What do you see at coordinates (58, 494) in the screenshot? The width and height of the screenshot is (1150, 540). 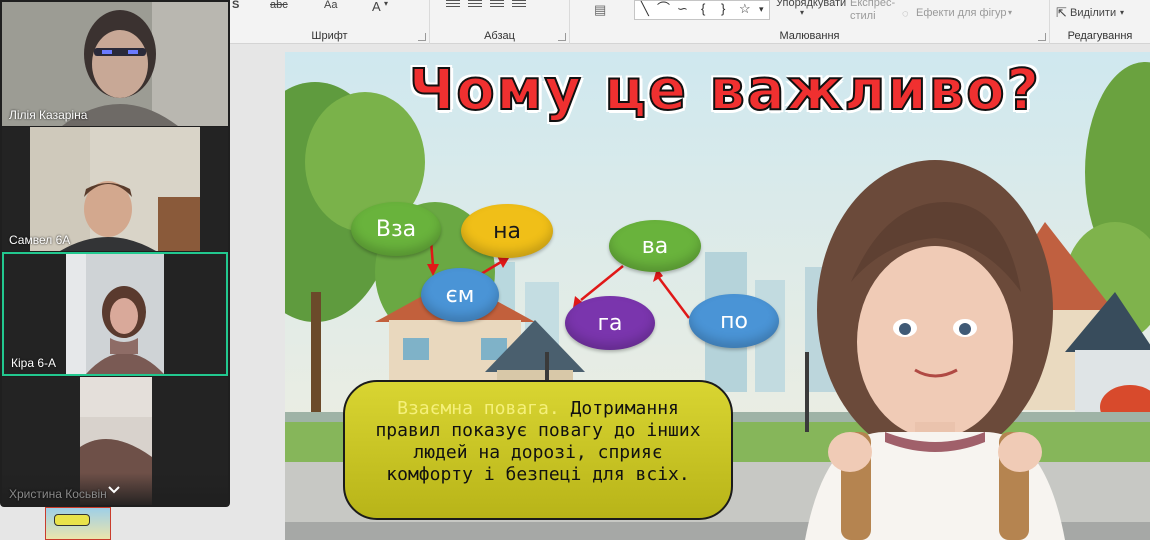 I see `participant-name: Христина Косьвін` at bounding box center [58, 494].